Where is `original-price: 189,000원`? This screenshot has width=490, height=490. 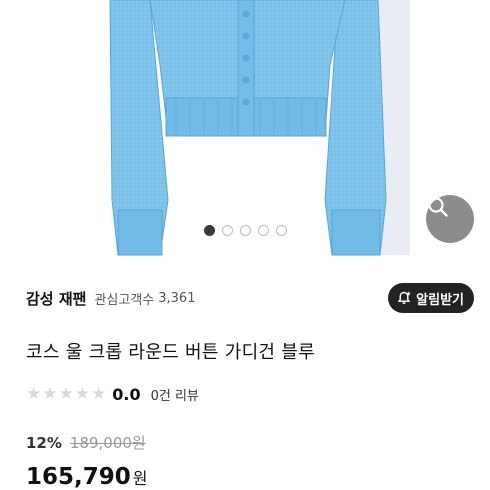
original-price: 189,000원 is located at coordinates (107, 443).